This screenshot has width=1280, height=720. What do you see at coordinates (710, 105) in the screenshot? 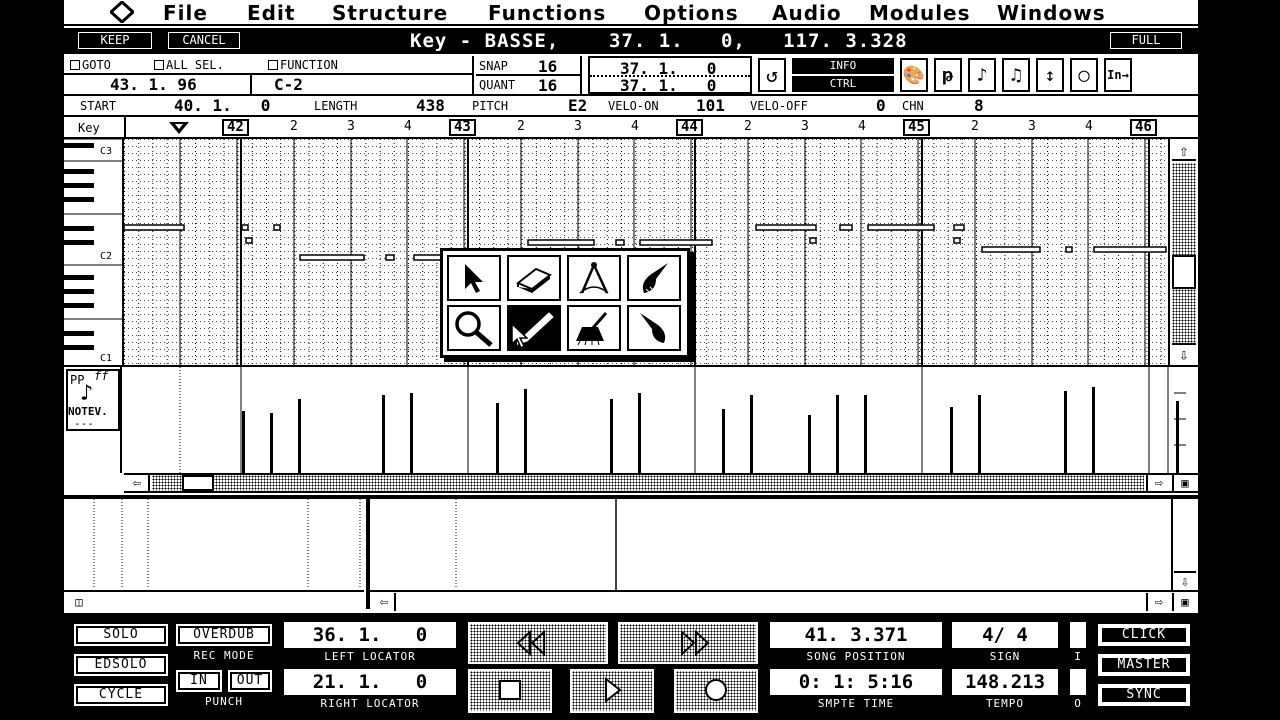
I see `event-velo-on: 101` at bounding box center [710, 105].